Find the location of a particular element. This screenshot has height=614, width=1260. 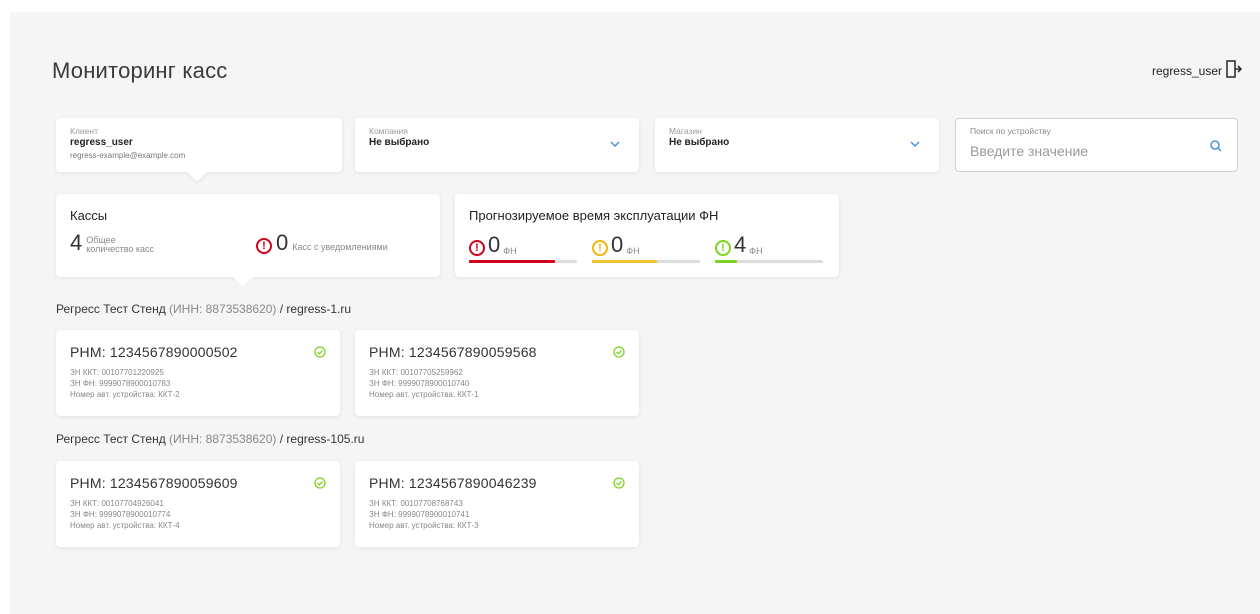

zn-fn: ЗН ФН: 9999078900010740 is located at coordinates (419, 383).